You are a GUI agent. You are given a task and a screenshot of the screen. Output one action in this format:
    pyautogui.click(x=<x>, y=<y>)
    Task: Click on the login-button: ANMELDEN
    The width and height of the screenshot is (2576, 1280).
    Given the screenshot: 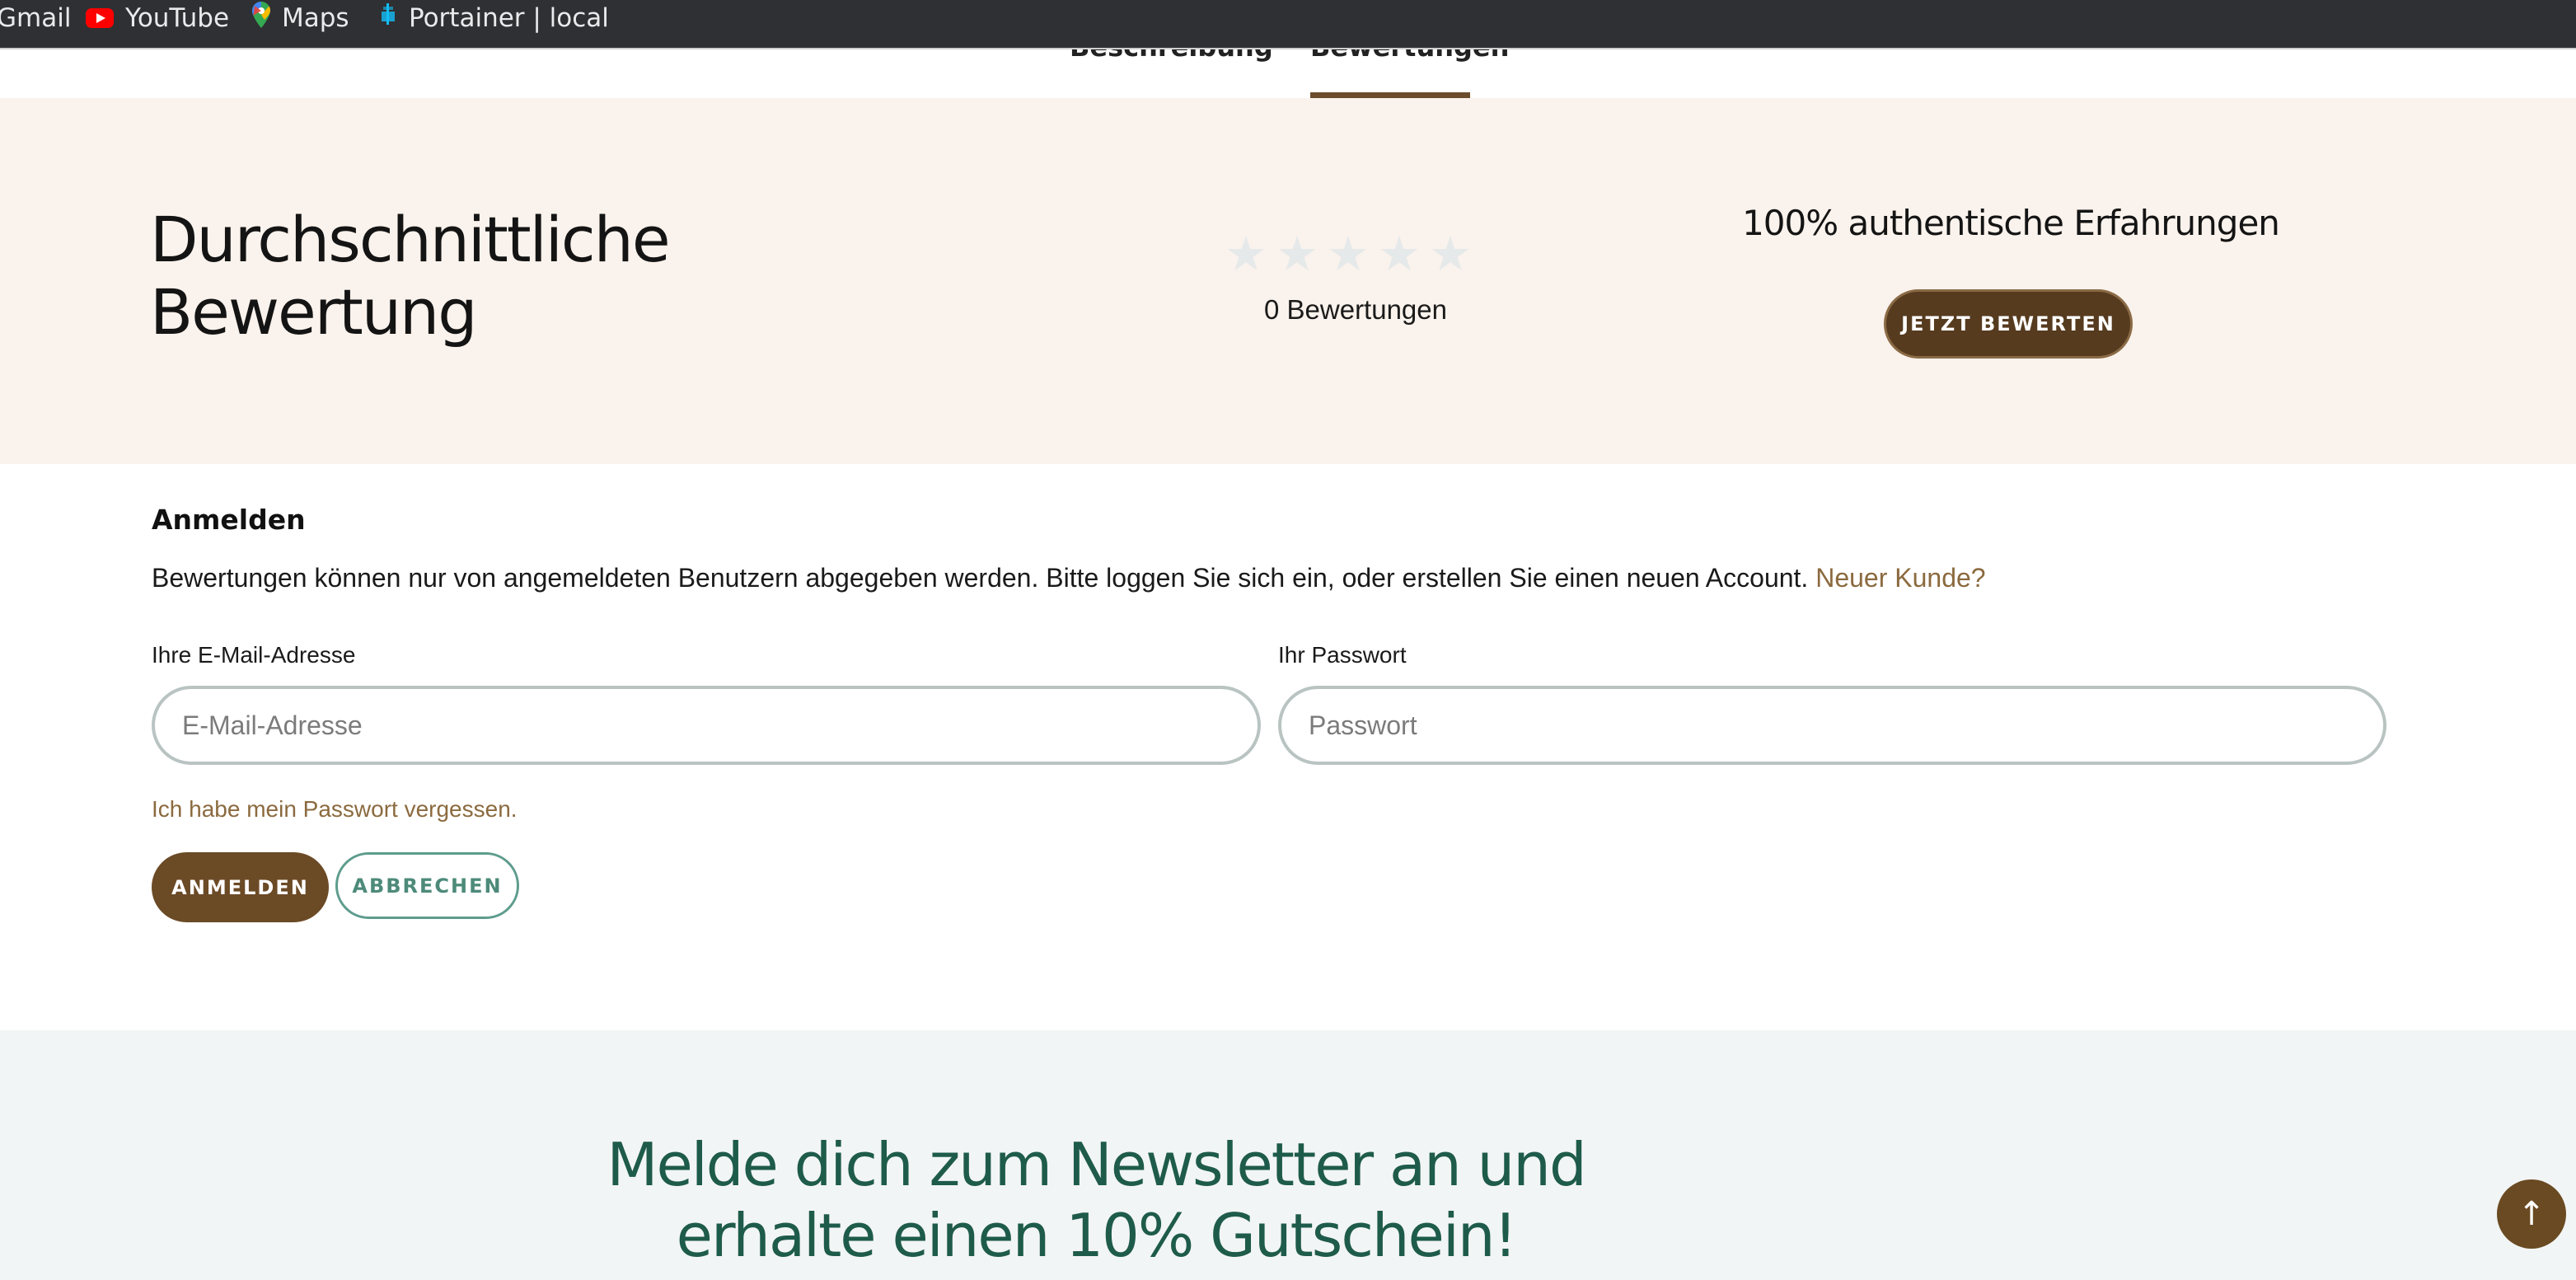 What is the action you would take?
    pyautogui.click(x=240, y=887)
    